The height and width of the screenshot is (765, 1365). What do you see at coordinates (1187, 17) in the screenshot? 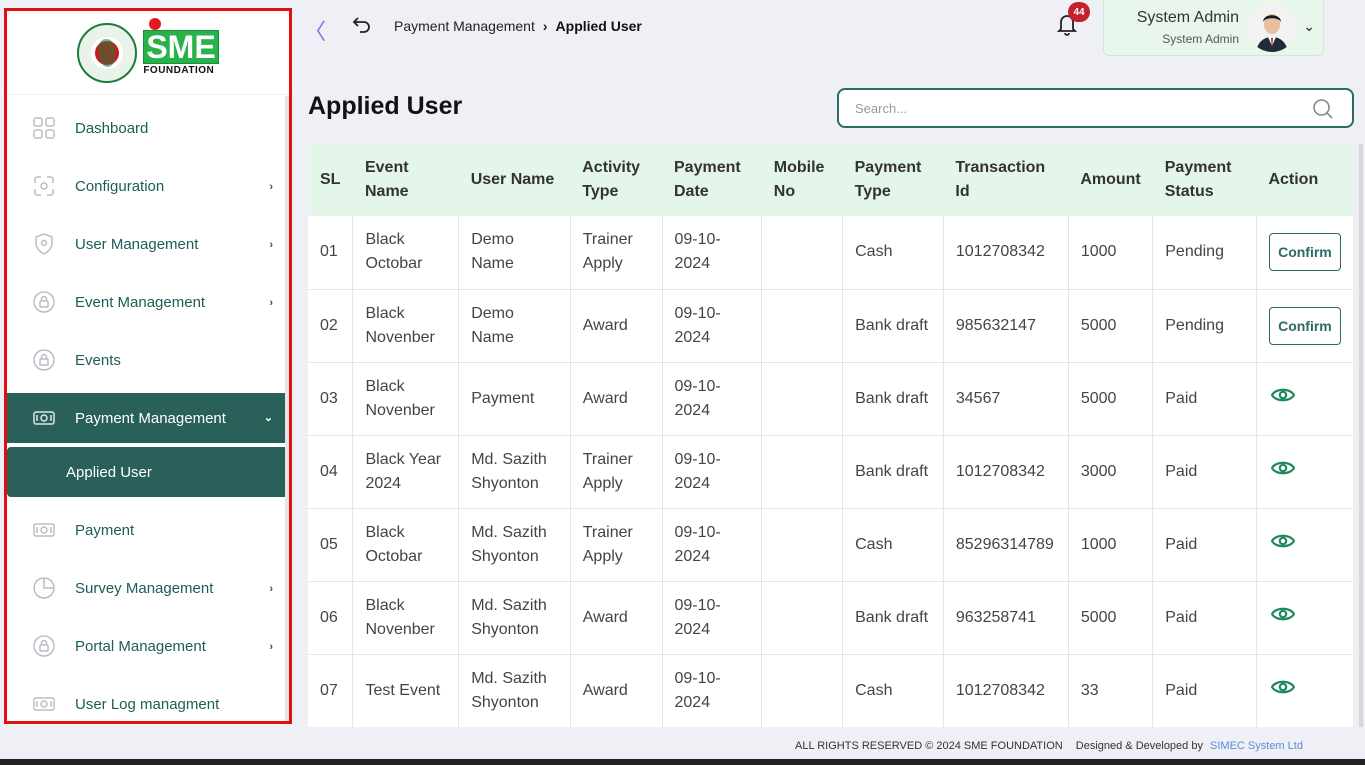
I see `user-name: System Admin` at bounding box center [1187, 17].